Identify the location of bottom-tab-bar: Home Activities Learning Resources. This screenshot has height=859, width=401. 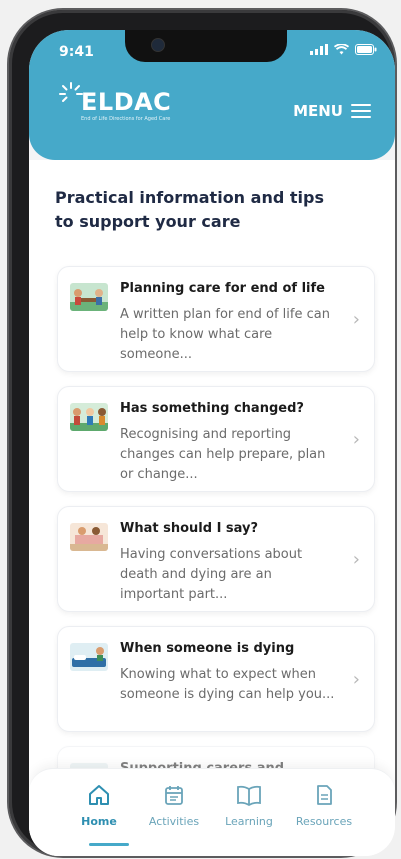
(212, 812).